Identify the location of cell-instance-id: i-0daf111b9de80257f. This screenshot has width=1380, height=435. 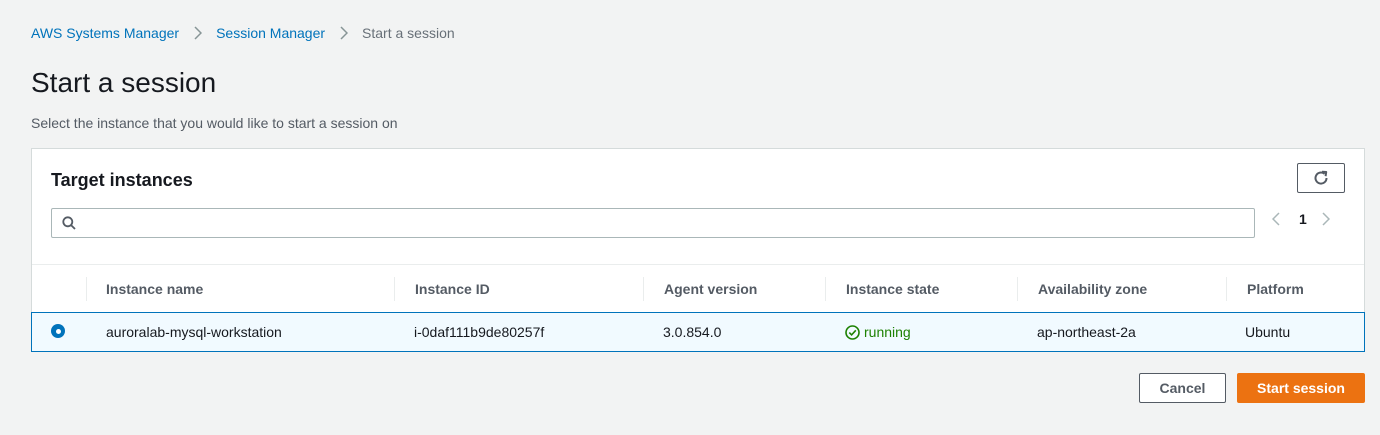
(479, 332).